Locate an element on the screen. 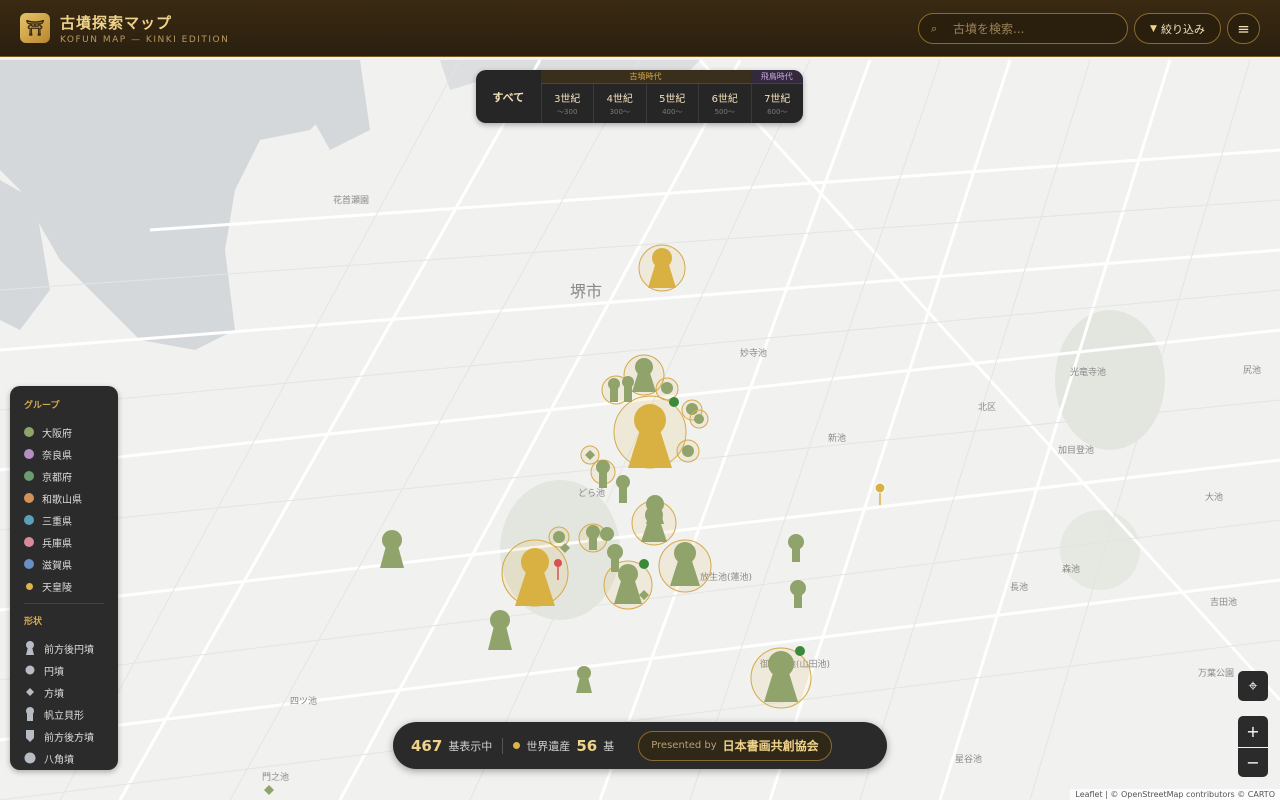 This screenshot has width=1280, height=800. circle-icon is located at coordinates (30, 670).